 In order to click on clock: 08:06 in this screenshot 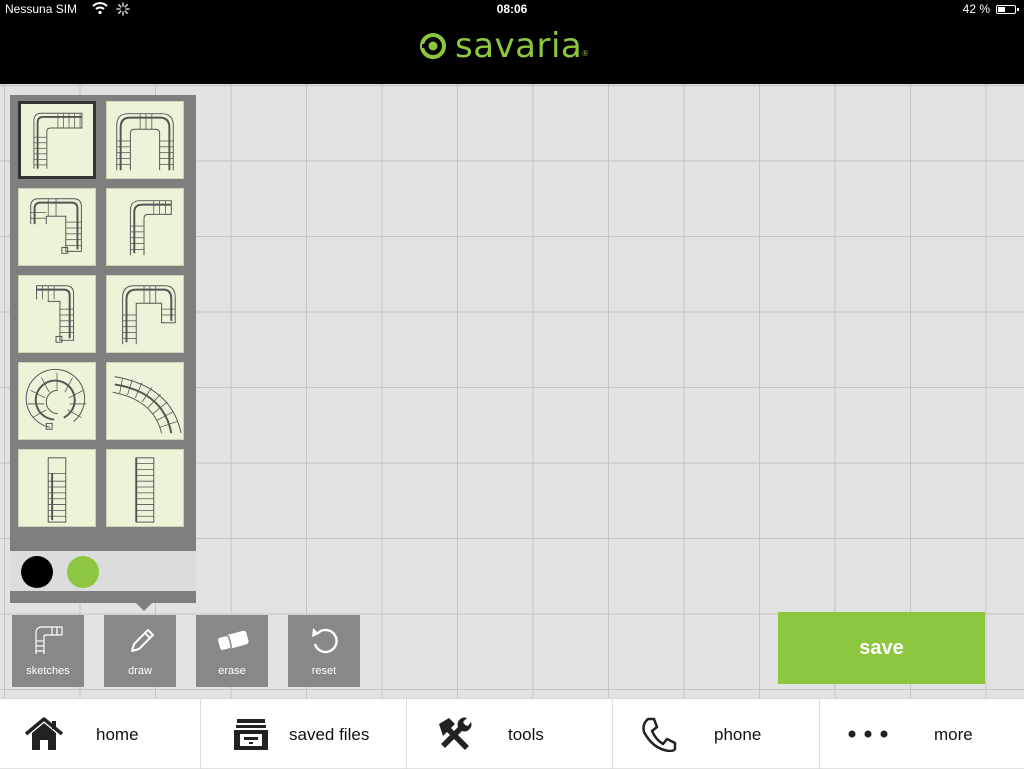, I will do `click(512, 9)`.